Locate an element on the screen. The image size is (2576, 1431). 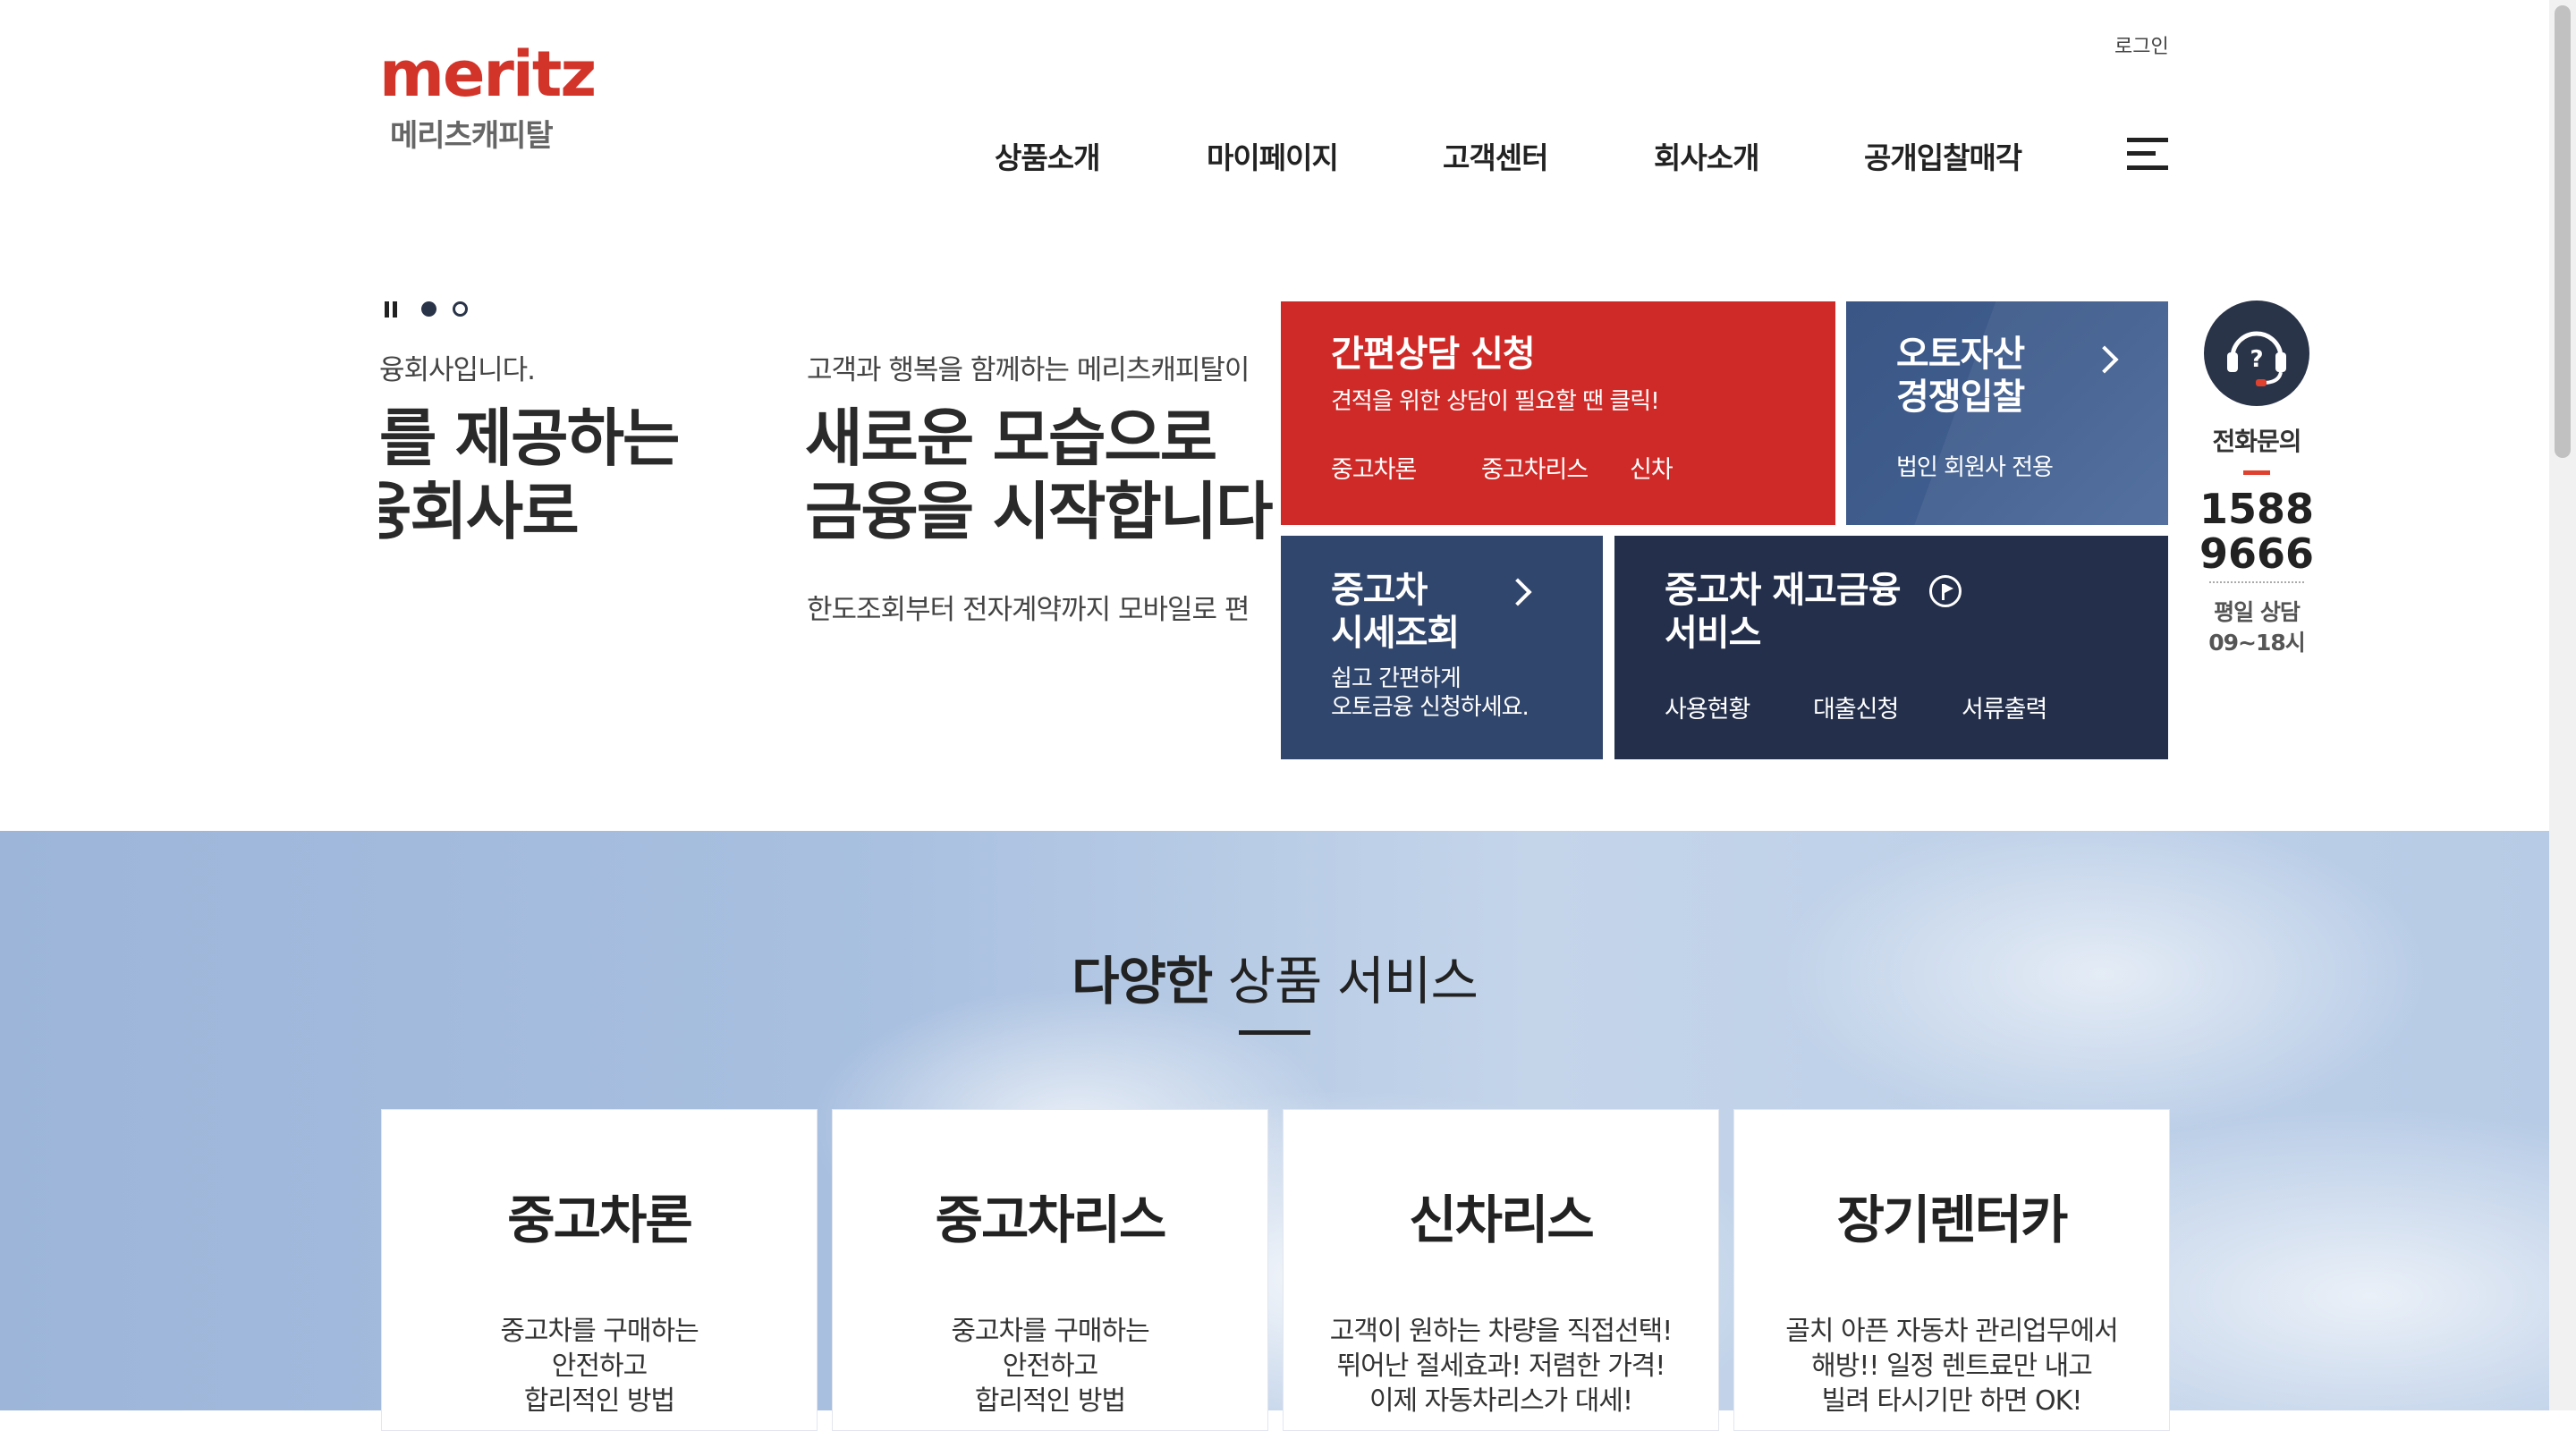
service-card-used-car-lease: 중고차리스 중고차를 구매하는 안전하고 합리적인 방법 is located at coordinates (1050, 1270).